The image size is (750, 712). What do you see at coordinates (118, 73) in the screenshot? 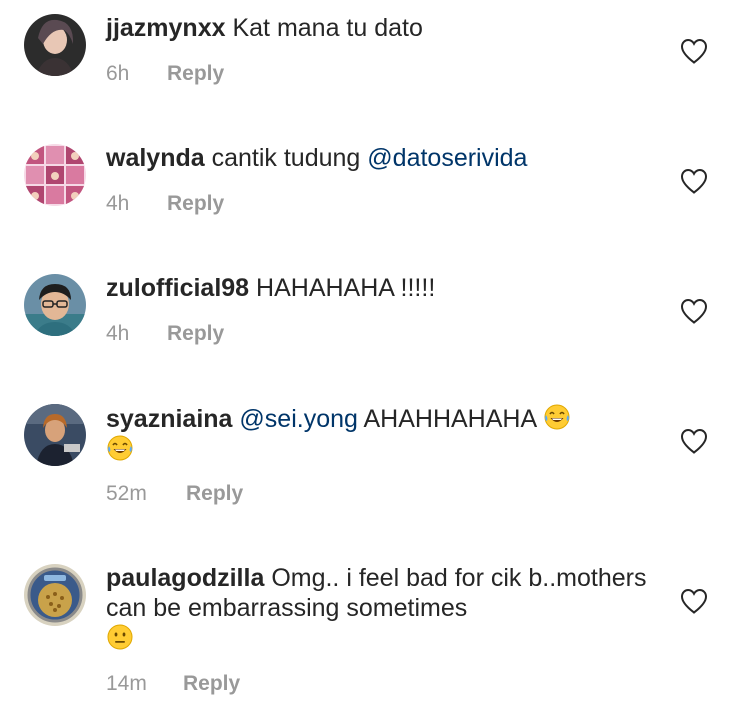
I see `comment-time: 6h` at bounding box center [118, 73].